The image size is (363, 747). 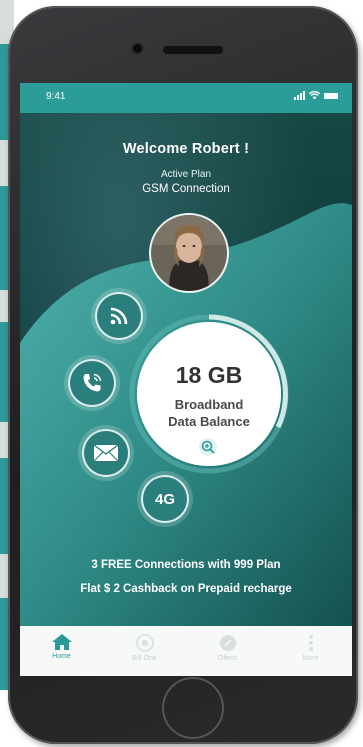 I want to click on tab-bill: Bill One, so click(x=144, y=651).